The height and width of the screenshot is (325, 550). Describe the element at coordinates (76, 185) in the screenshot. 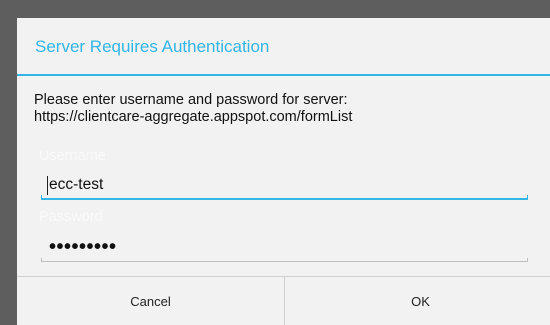

I see `username-field: ecc-test` at that location.